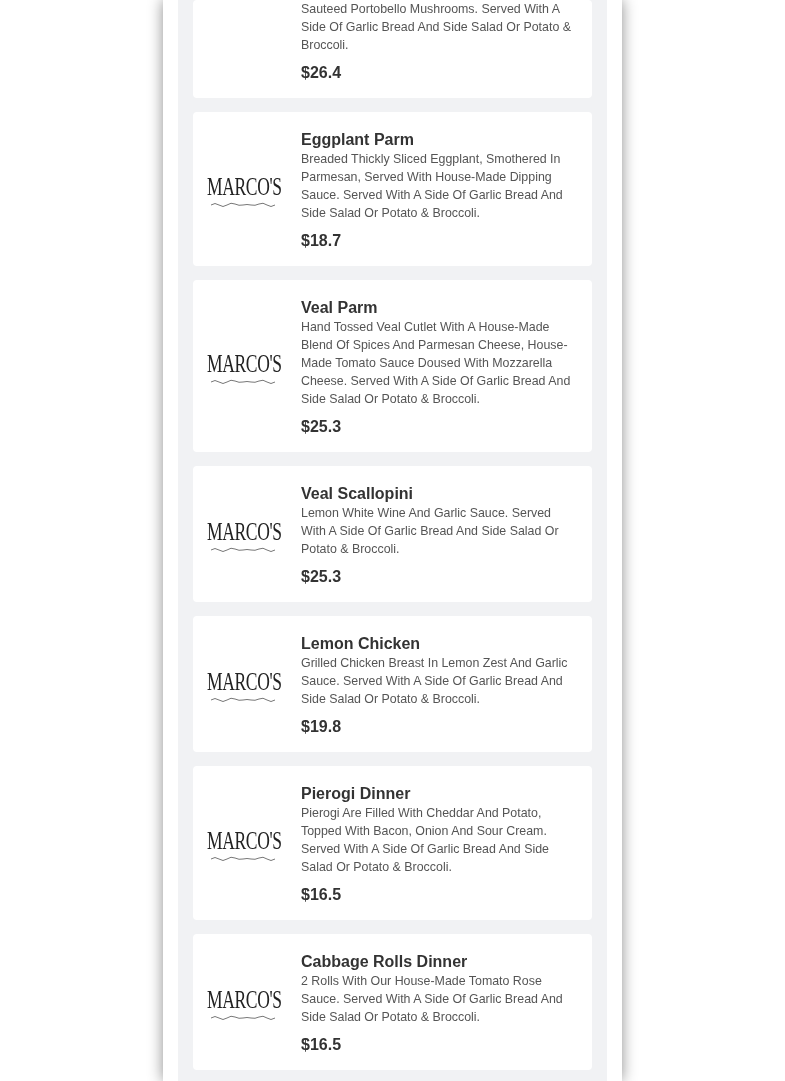 The height and width of the screenshot is (1081, 785). I want to click on item-description: 2 Rolls With Our House-Made Tomato Rose Sauce. Served With A Side Of Garlic Bread And Side Salad Or Potato & Broccoli., so click(432, 999).